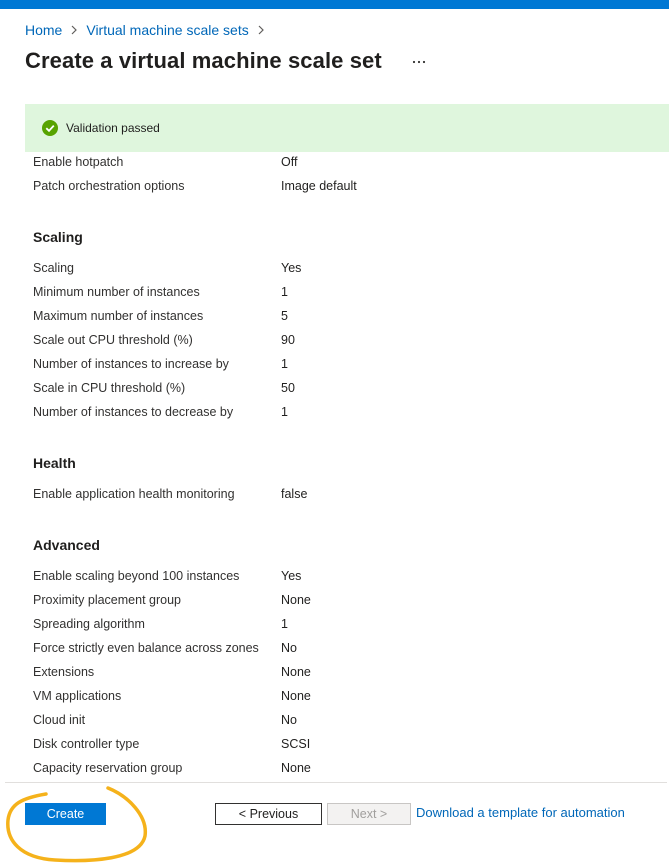  I want to click on row-label: Force strictly even balance across zones, so click(146, 648).